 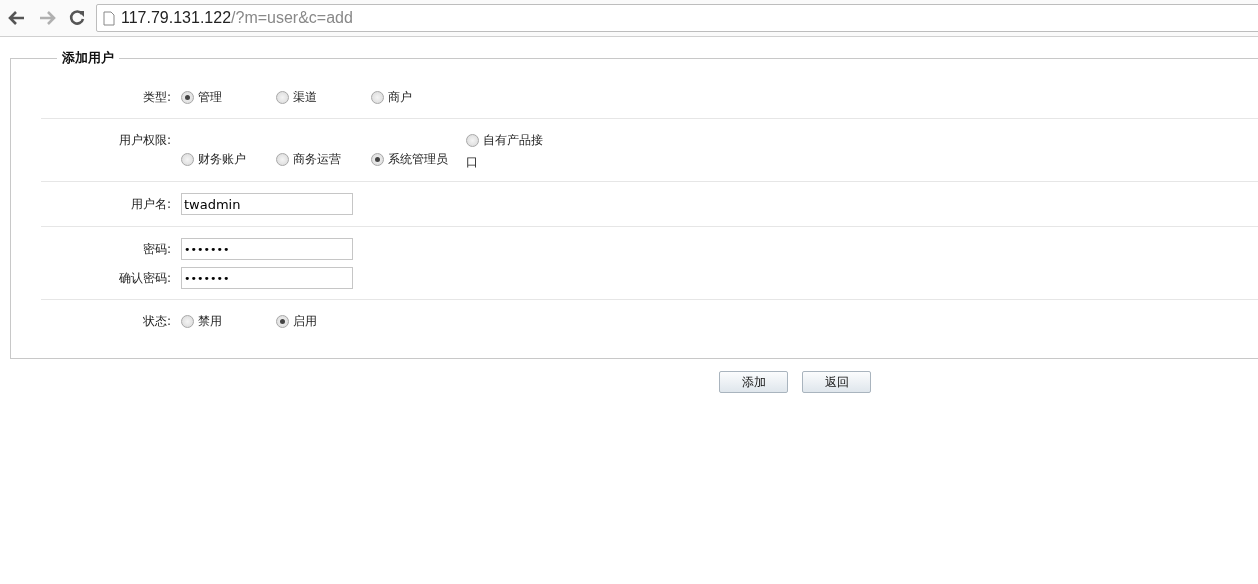 I want to click on radio-option: 系统管理员, so click(x=418, y=159).